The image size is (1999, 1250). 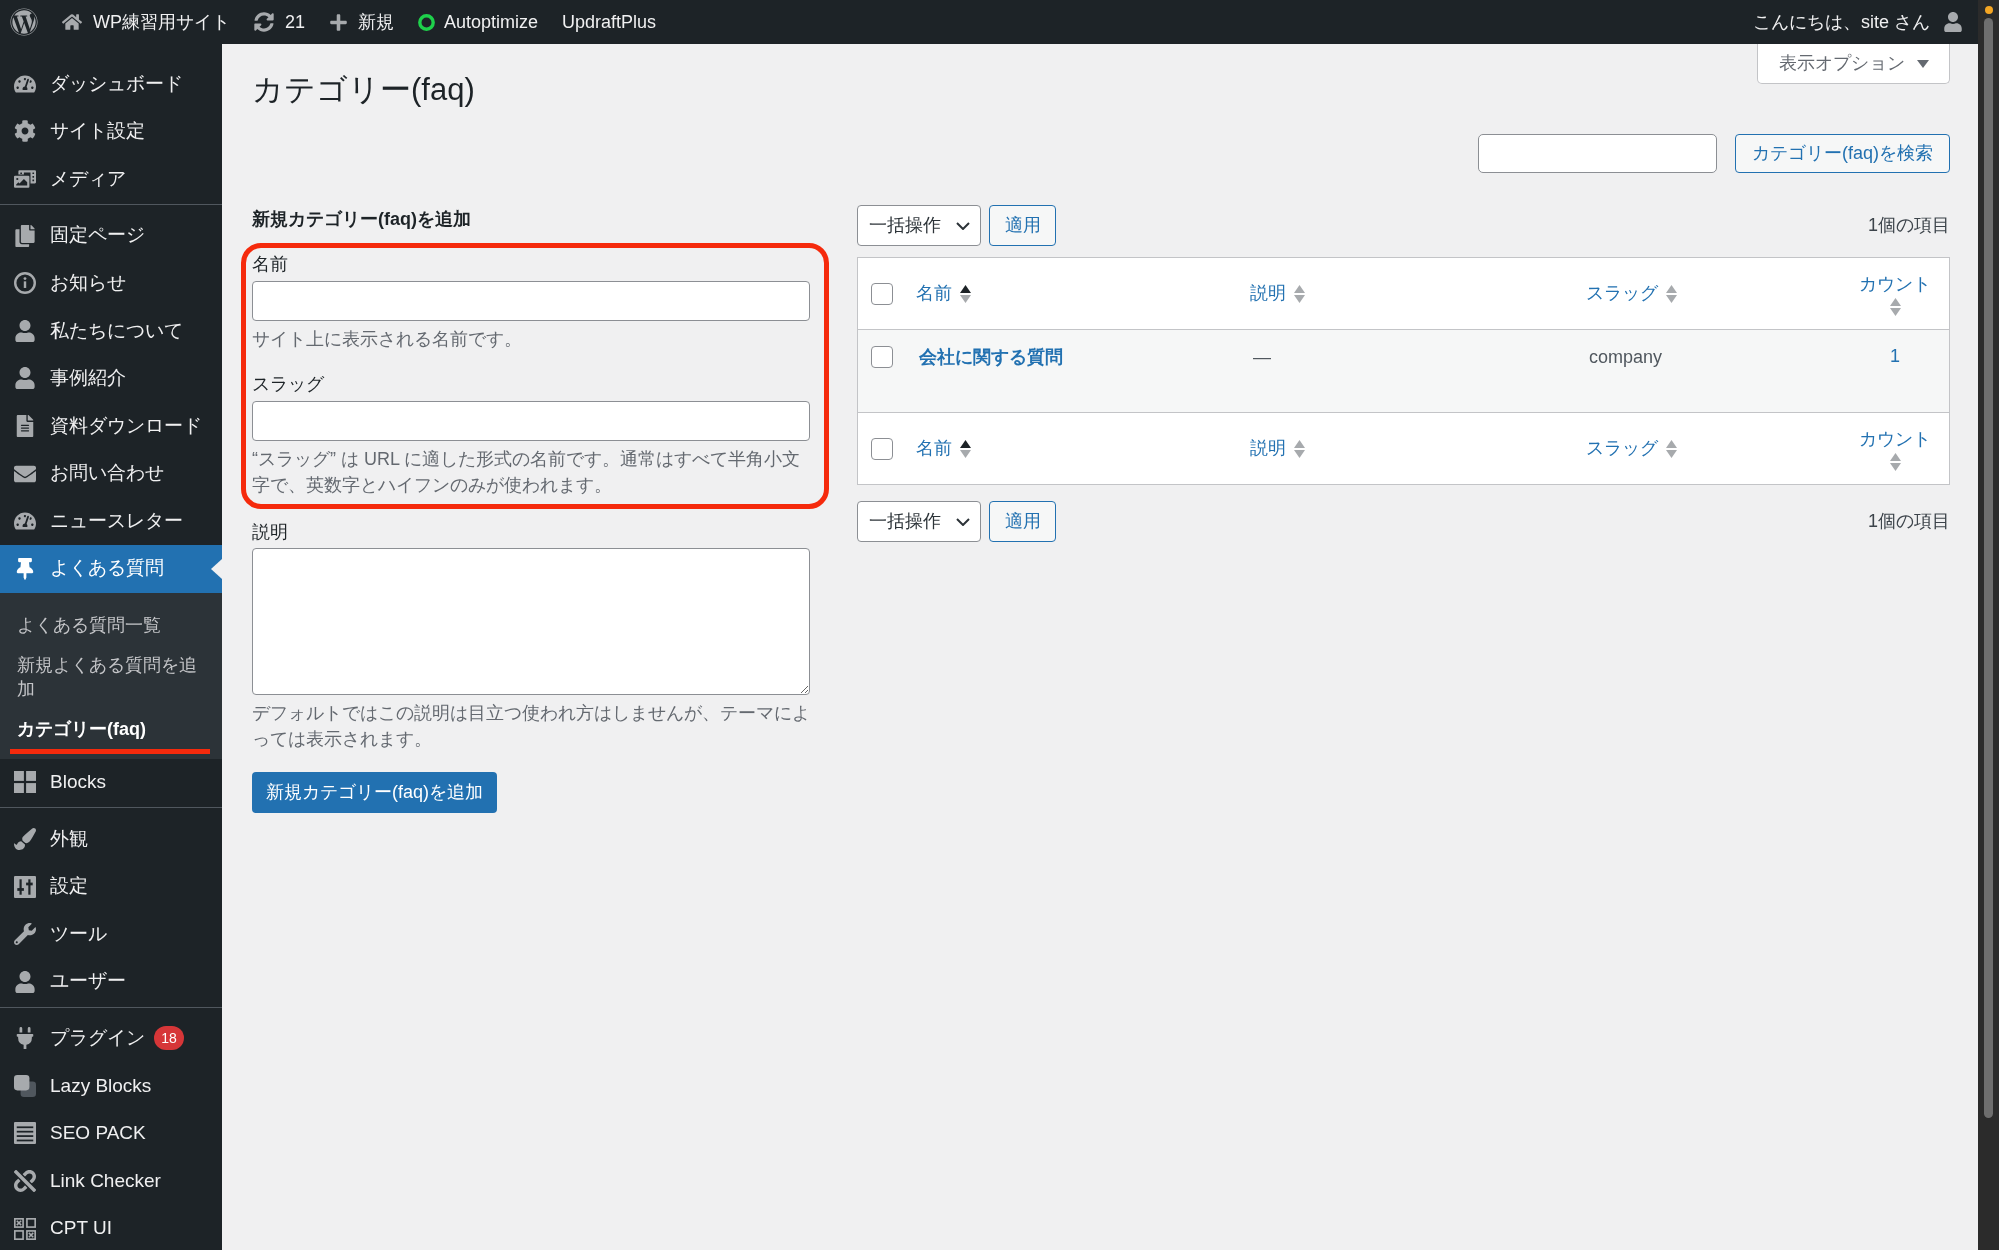 What do you see at coordinates (427, 22) in the screenshot?
I see `status-ring-icon` at bounding box center [427, 22].